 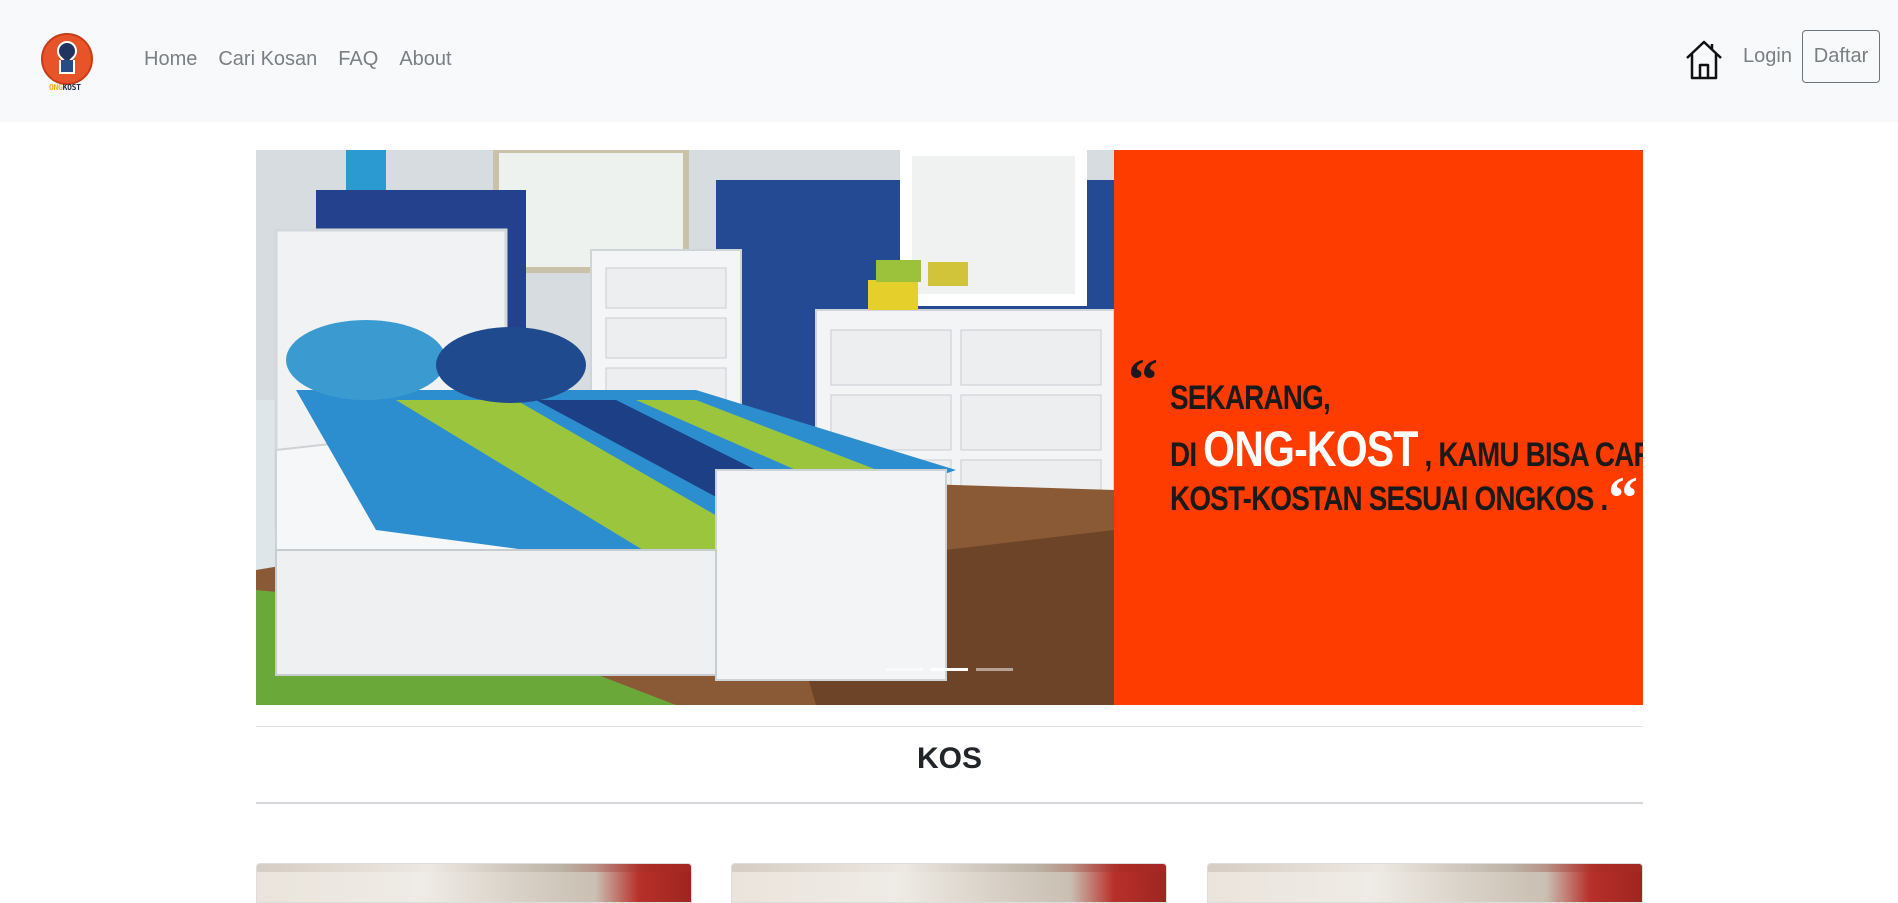 What do you see at coordinates (1143, 380) in the screenshot?
I see `quote-open-mark: “` at bounding box center [1143, 380].